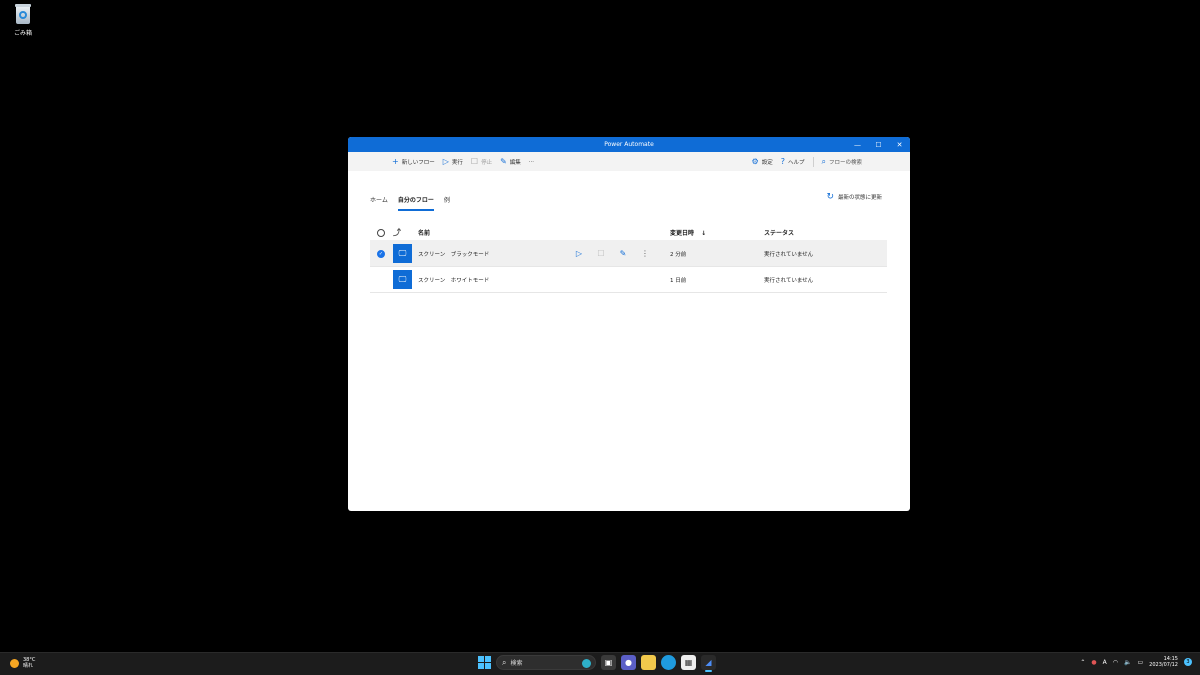 This screenshot has width=1200, height=675. What do you see at coordinates (668, 662) in the screenshot?
I see `edge-icon` at bounding box center [668, 662].